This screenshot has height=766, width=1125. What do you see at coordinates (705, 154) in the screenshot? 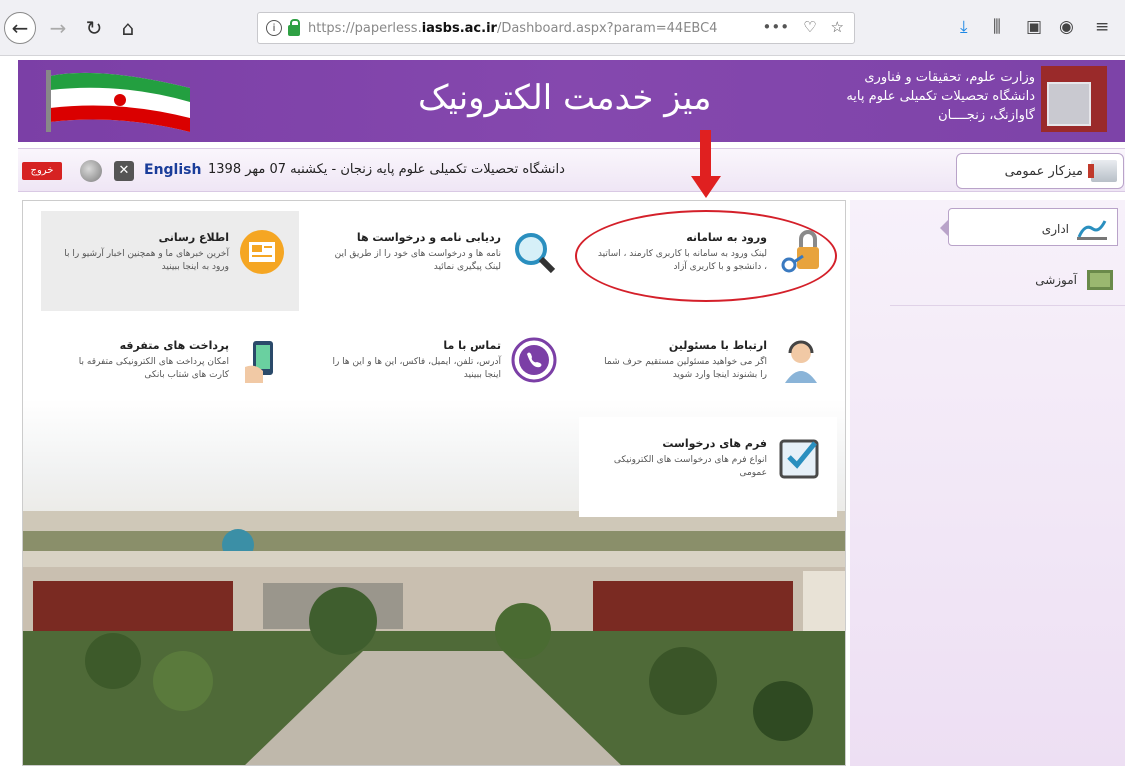
I see `annotation-arrow` at bounding box center [705, 154].